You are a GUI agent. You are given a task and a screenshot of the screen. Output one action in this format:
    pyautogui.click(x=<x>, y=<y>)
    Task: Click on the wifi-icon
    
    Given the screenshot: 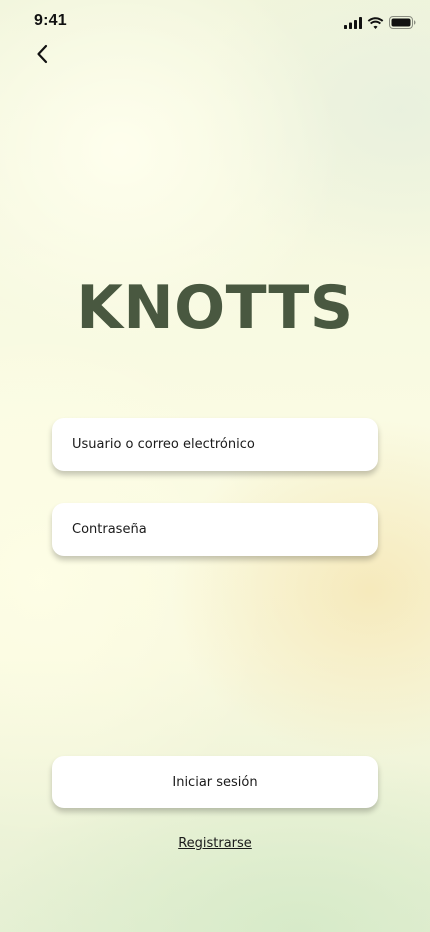 What is the action you would take?
    pyautogui.click(x=375, y=23)
    